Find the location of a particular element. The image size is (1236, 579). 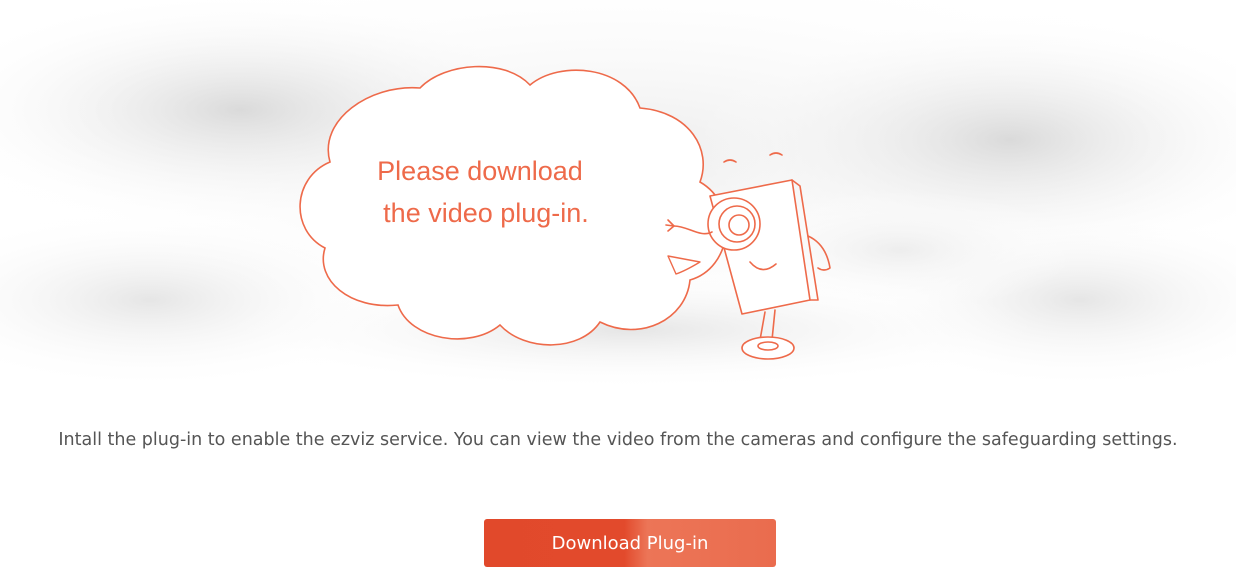

download-plugin-button: Download Plug-in is located at coordinates (630, 543).